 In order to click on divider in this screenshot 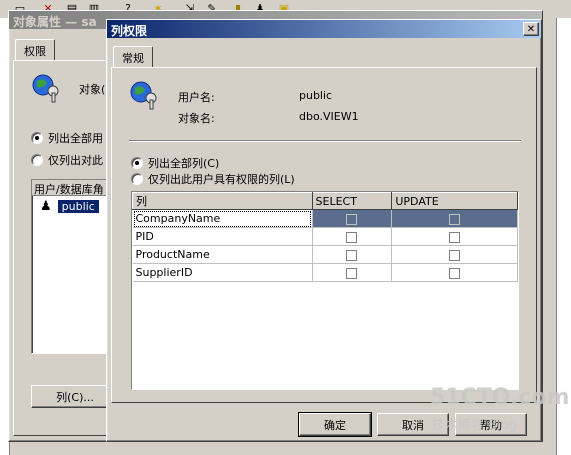, I will do `click(325, 141)`.